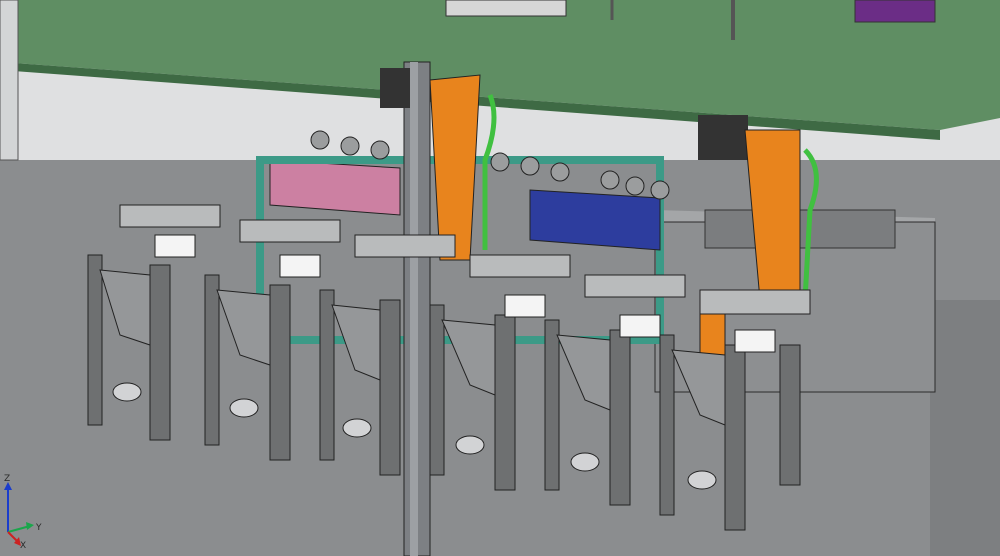  What do you see at coordinates (38, 528) in the screenshot?
I see `y-axis-label: Y` at bounding box center [38, 528].